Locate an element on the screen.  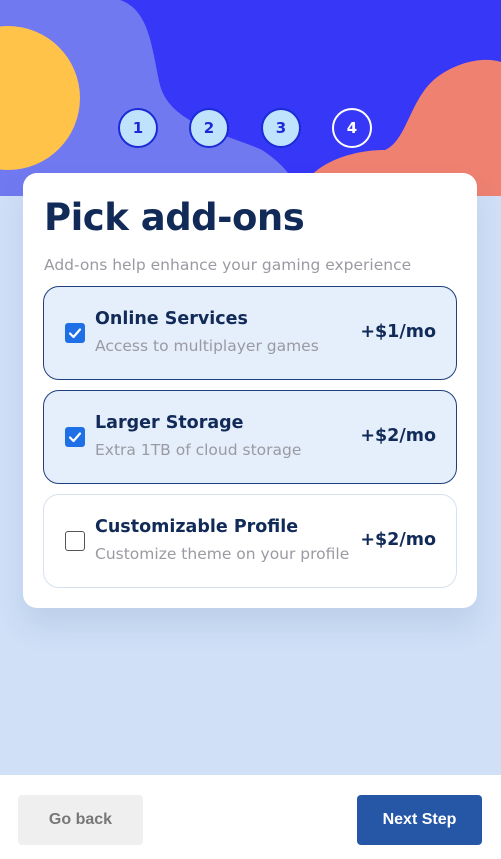
addon-name: Larger Storage is located at coordinates (169, 423).